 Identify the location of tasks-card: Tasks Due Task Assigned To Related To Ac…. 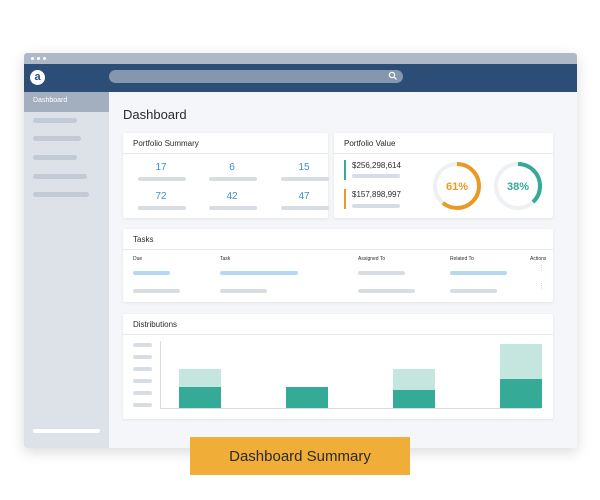
(338, 265).